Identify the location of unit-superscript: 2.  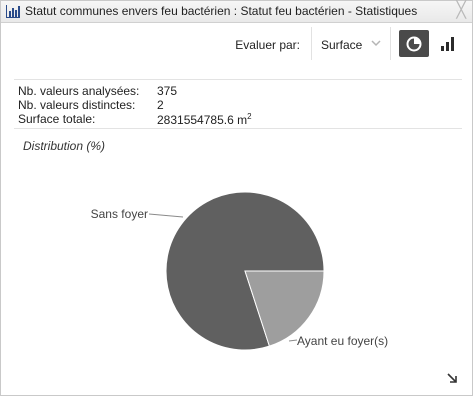
(249, 116).